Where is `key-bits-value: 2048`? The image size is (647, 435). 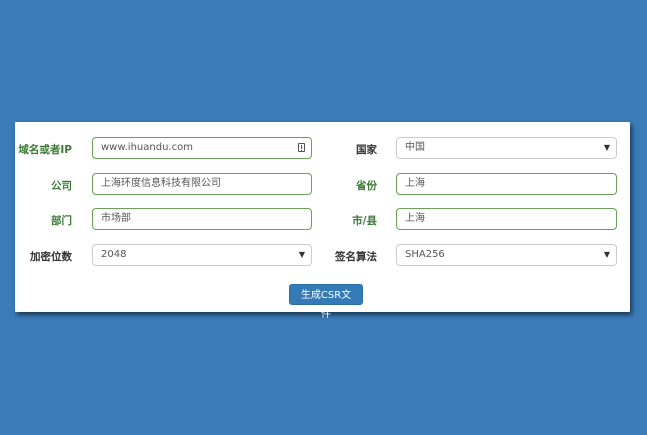
key-bits-value: 2048 is located at coordinates (114, 254).